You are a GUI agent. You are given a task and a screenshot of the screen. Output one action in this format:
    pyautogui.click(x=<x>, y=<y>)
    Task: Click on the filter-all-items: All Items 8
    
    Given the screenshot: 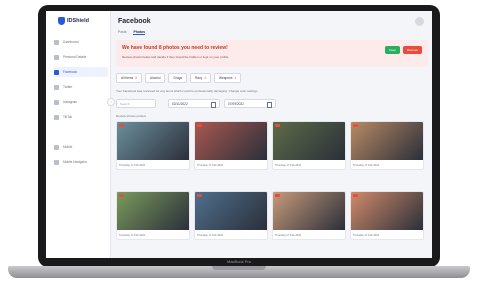 What is the action you would take?
    pyautogui.click(x=129, y=78)
    